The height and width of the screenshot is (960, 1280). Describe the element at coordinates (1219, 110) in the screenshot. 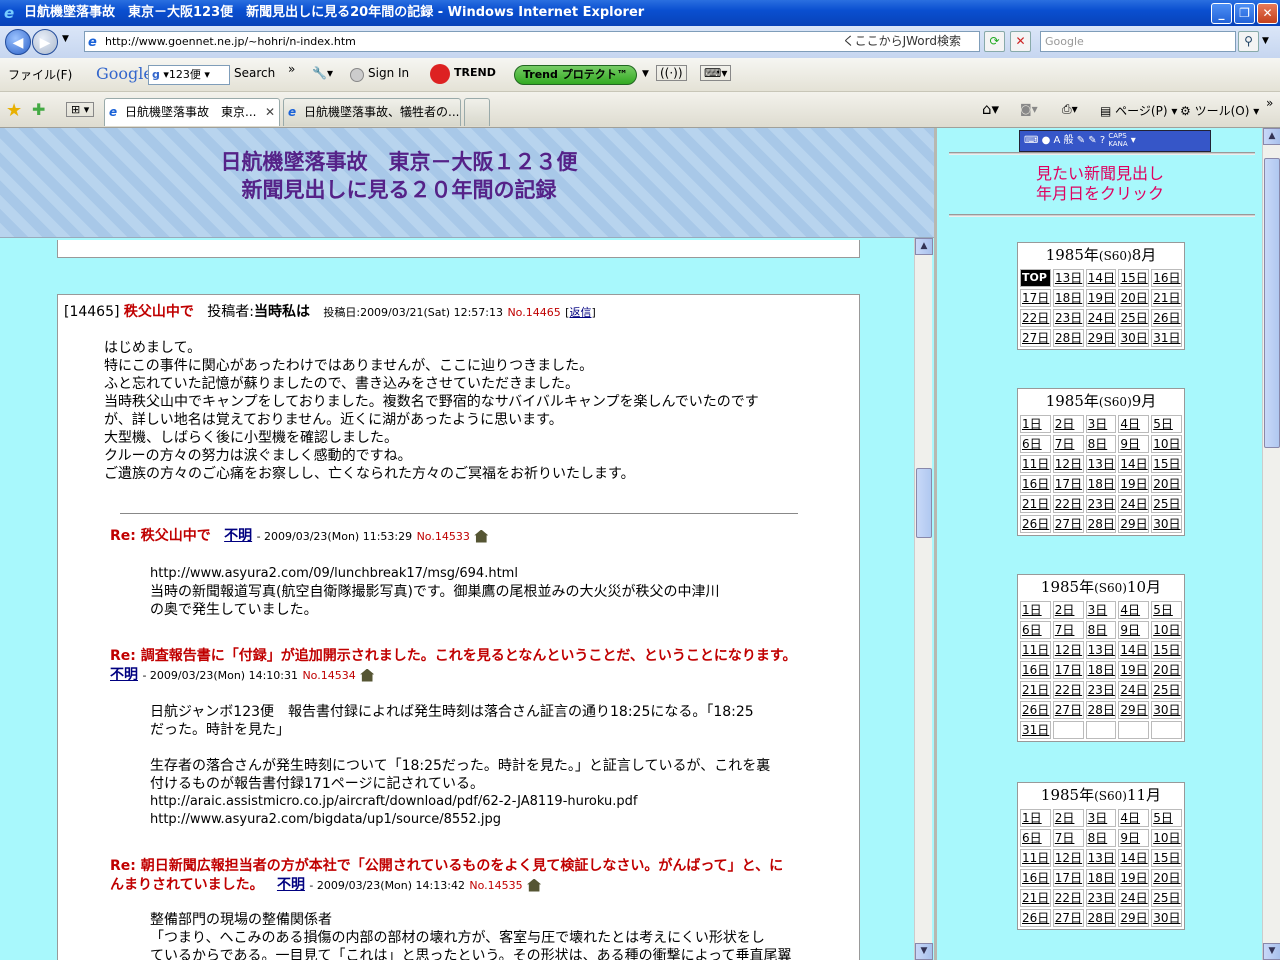

I see `tools-menu: ⚙ ツール(O) ▾` at that location.